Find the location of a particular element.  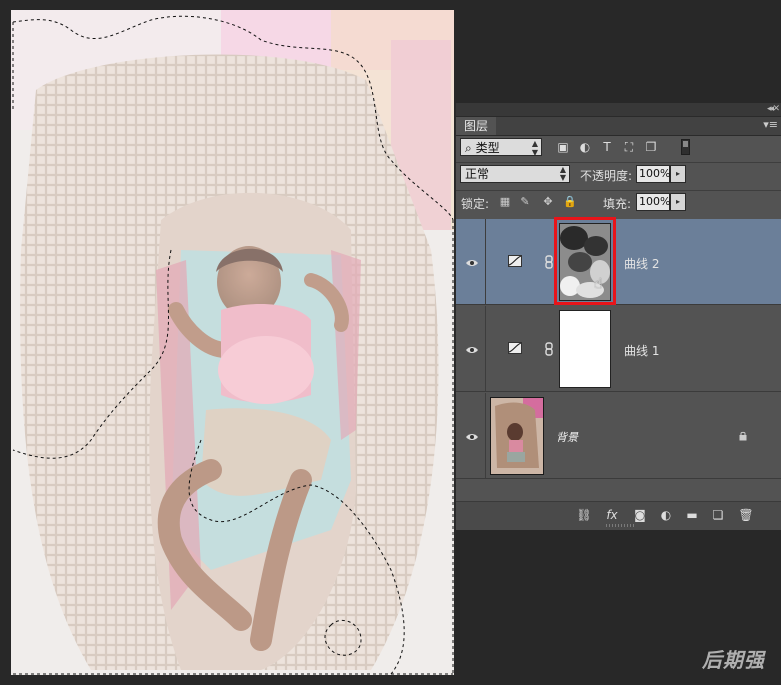

close-panel-icon: ✕ is located at coordinates (776, 109).